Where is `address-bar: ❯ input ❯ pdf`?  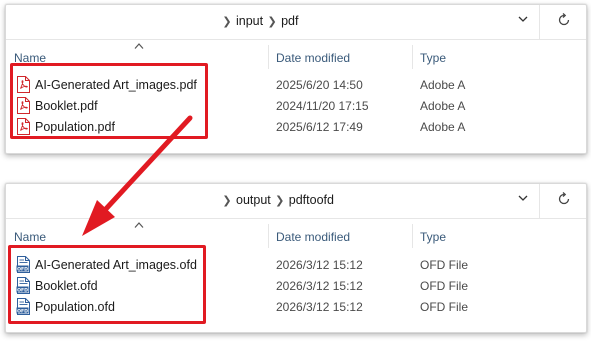 address-bar: ❯ input ❯ pdf is located at coordinates (296, 22).